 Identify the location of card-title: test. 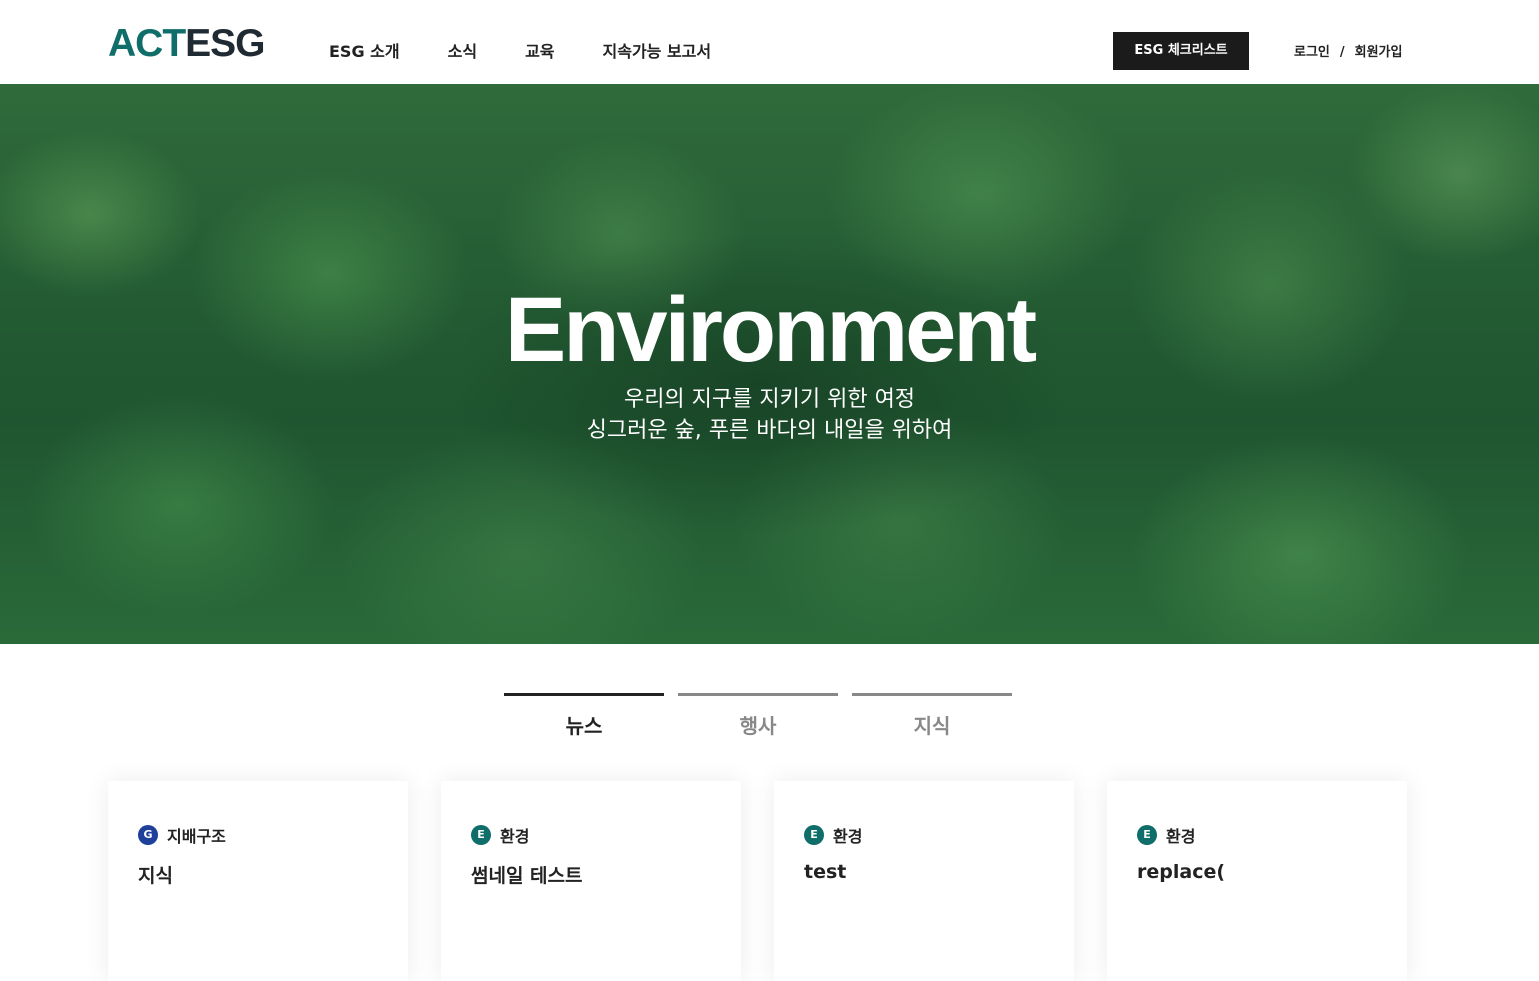
(825, 872).